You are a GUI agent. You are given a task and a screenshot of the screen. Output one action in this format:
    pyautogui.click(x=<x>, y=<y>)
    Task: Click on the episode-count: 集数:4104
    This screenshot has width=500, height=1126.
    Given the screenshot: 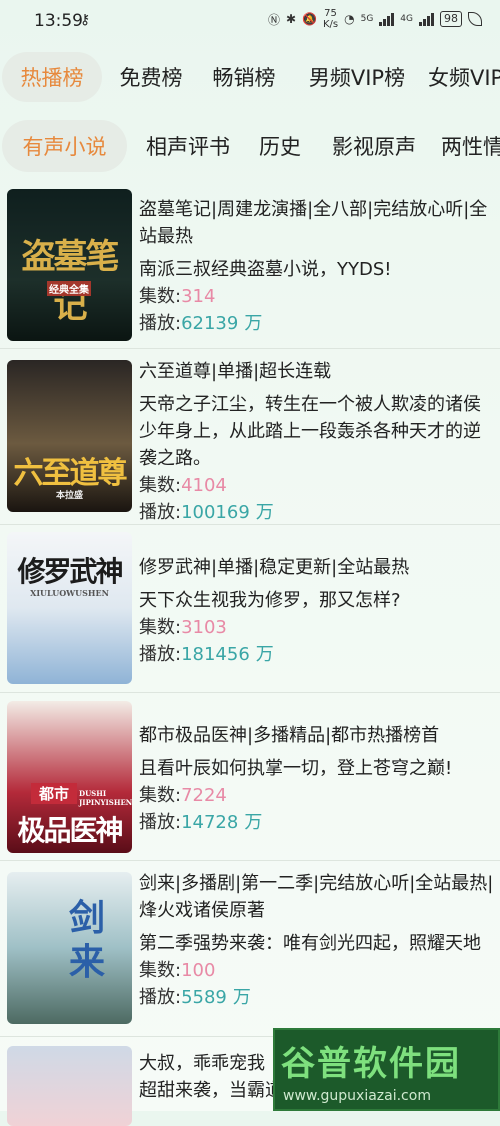 What is the action you would take?
    pyautogui.click(x=183, y=485)
    